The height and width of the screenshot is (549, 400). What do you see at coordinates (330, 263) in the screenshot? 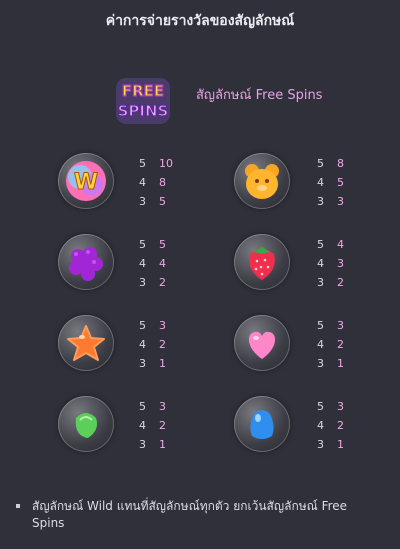
I see `paytable-strawberry-candy: 54 43 32` at bounding box center [330, 263].